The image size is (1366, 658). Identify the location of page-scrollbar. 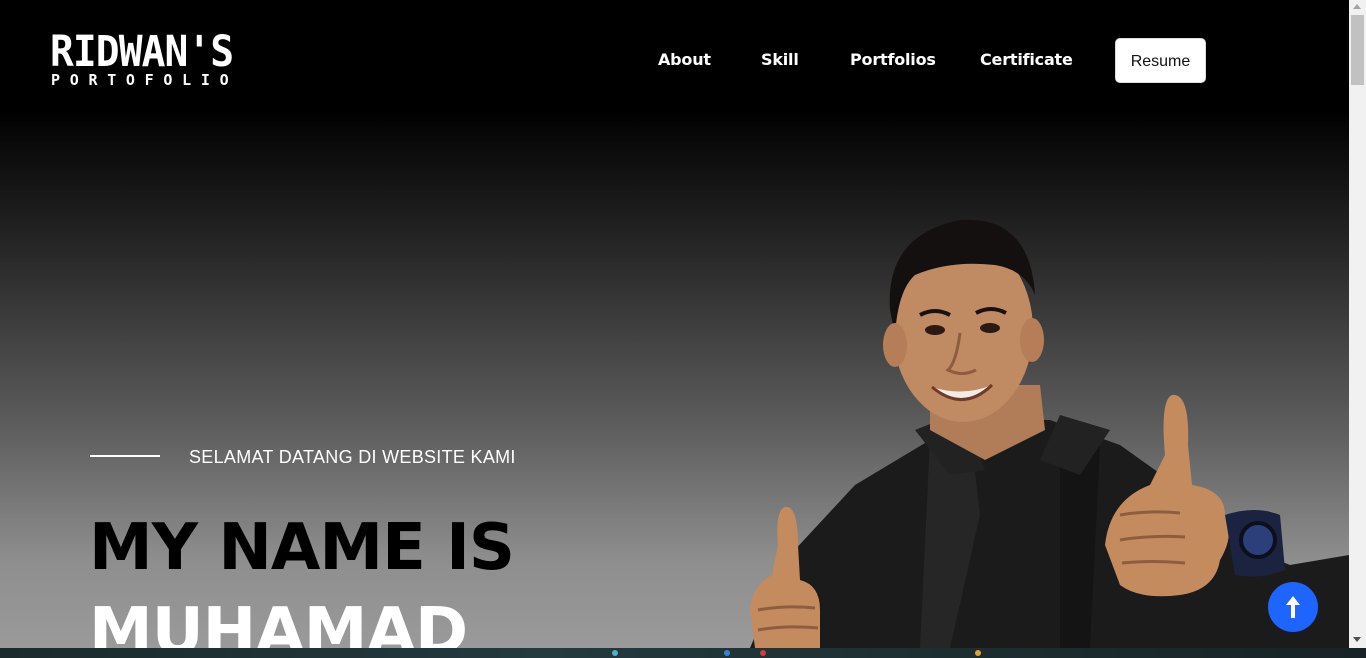
(1357, 324).